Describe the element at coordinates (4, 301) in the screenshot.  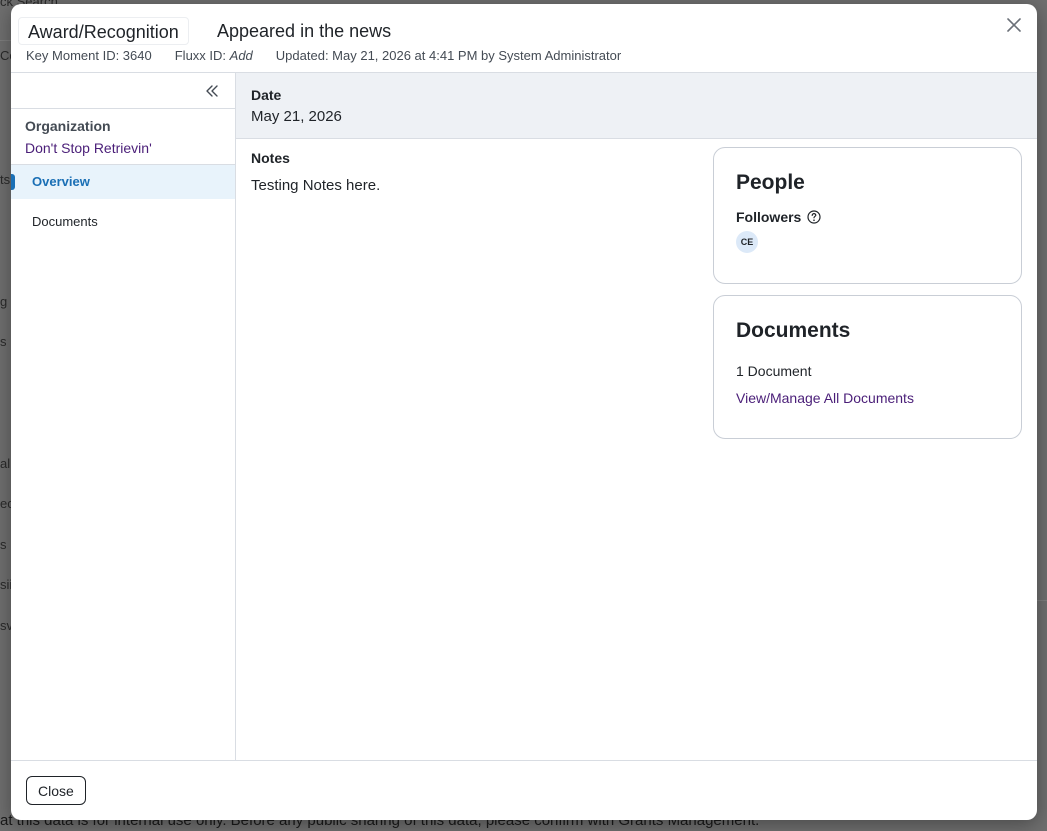
I see `bg-fragment: g` at that location.